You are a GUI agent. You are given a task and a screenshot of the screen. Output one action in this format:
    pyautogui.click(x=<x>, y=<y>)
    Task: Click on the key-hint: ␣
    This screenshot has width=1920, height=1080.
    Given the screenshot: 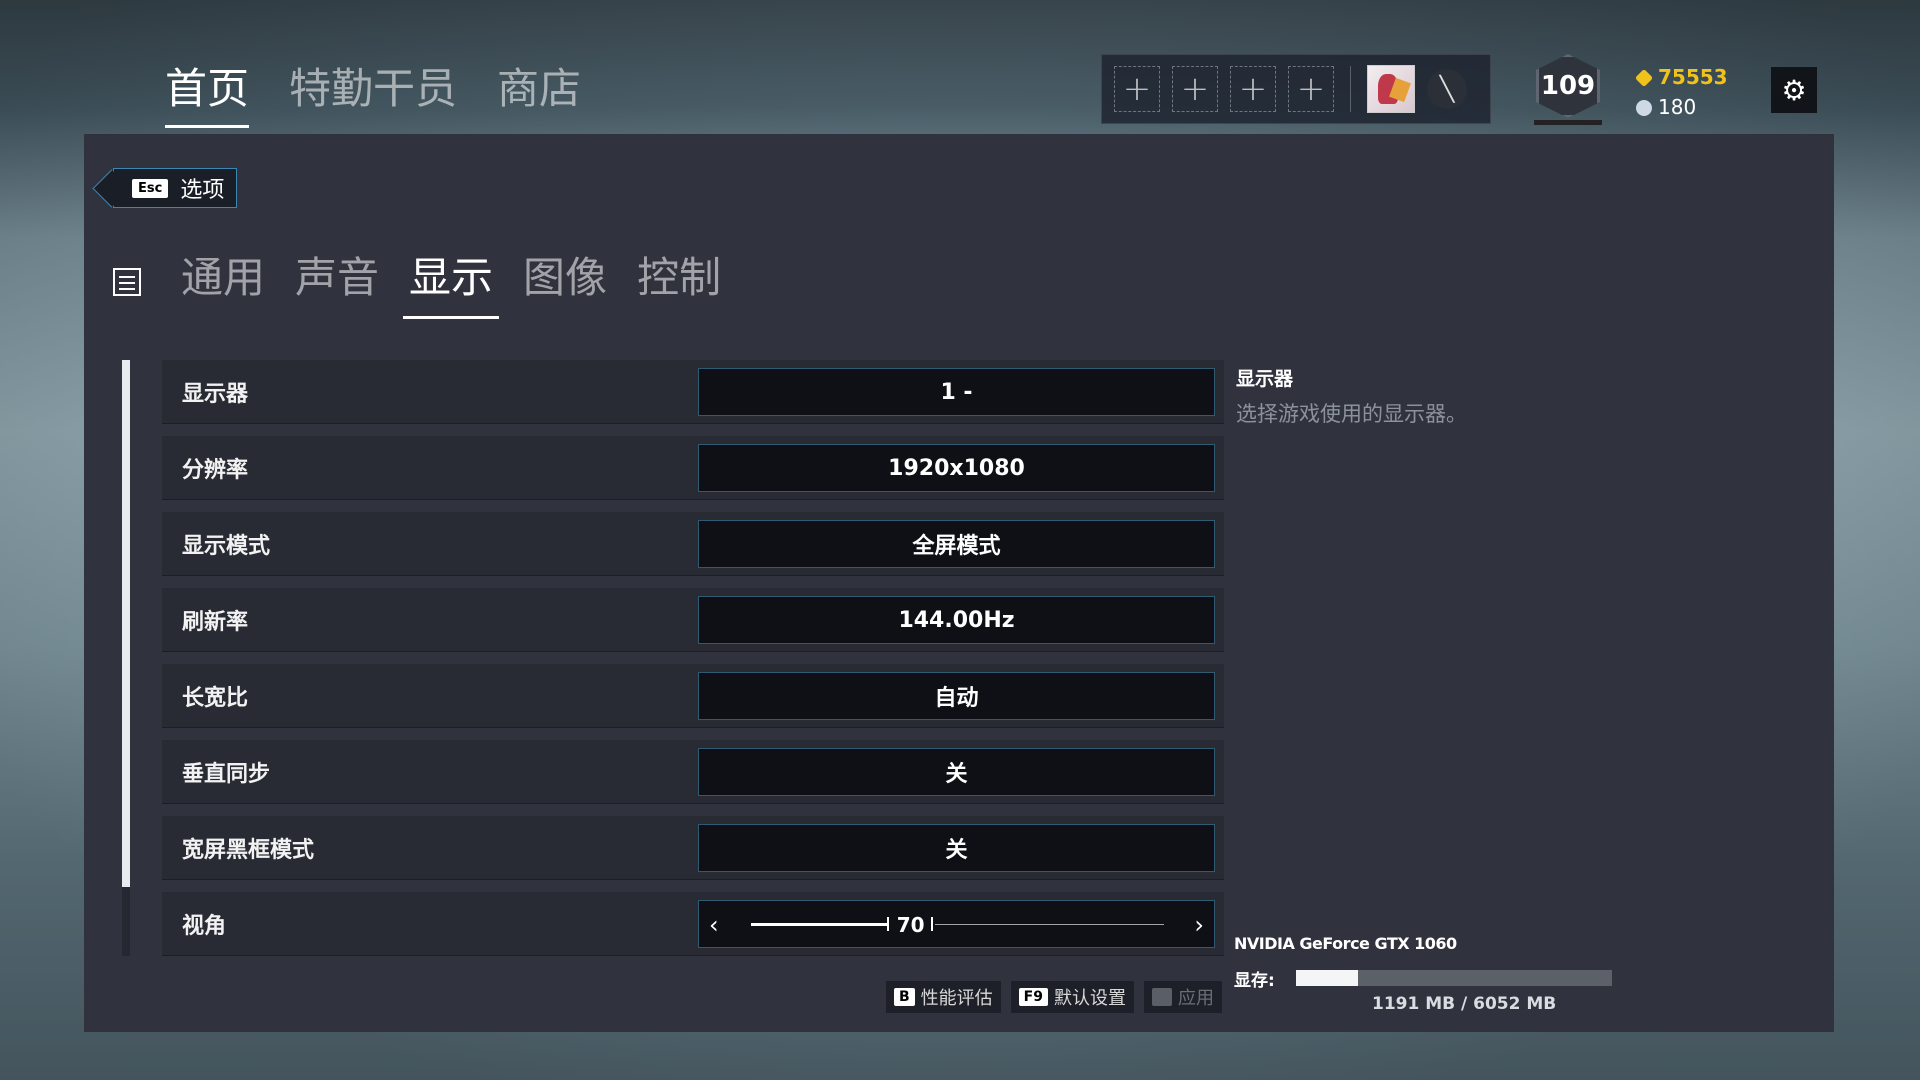 What is the action you would take?
    pyautogui.click(x=1162, y=997)
    